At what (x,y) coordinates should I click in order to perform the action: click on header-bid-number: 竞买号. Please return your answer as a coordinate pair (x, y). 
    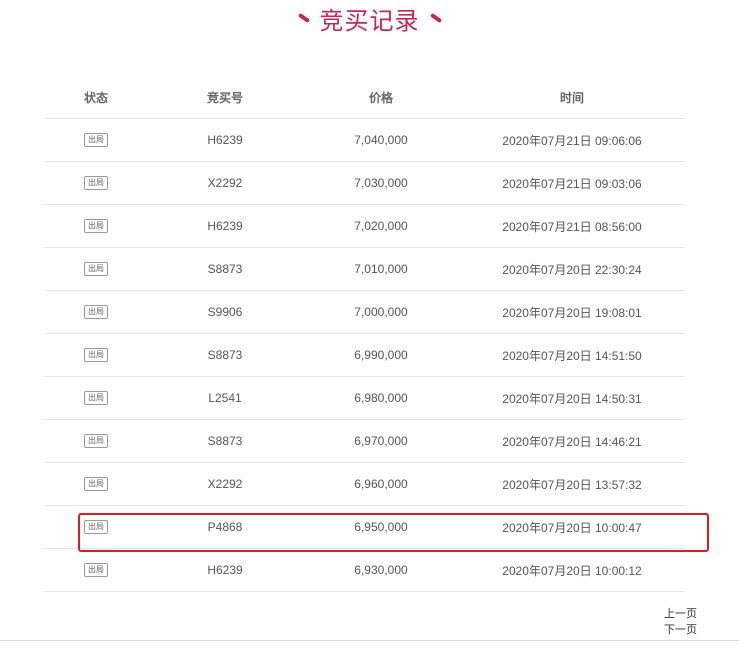
    Looking at the image, I should click on (224, 97).